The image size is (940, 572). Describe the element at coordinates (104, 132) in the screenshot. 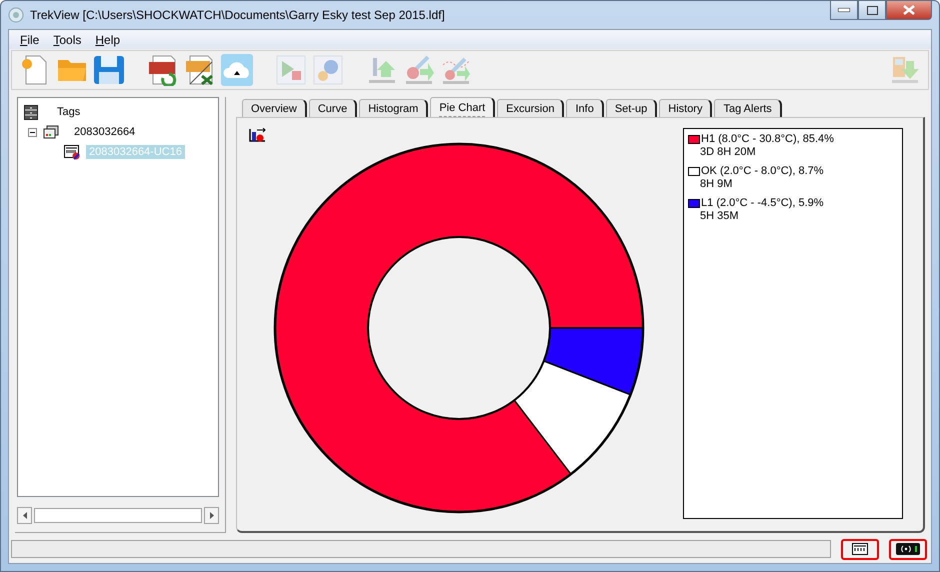

I see `tree-item: 2083032664` at that location.